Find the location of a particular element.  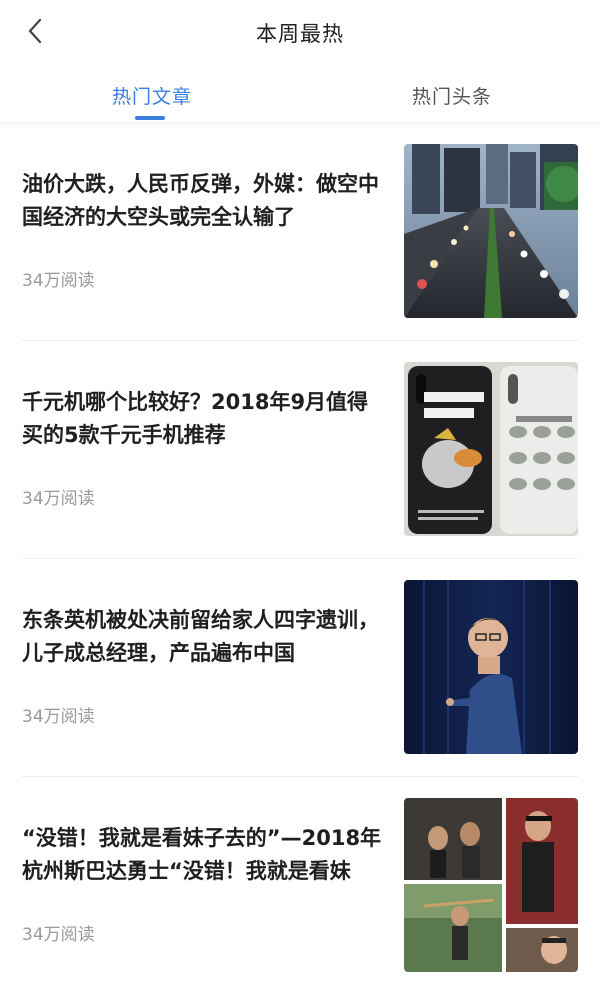

phone-cases-image is located at coordinates (491, 449).